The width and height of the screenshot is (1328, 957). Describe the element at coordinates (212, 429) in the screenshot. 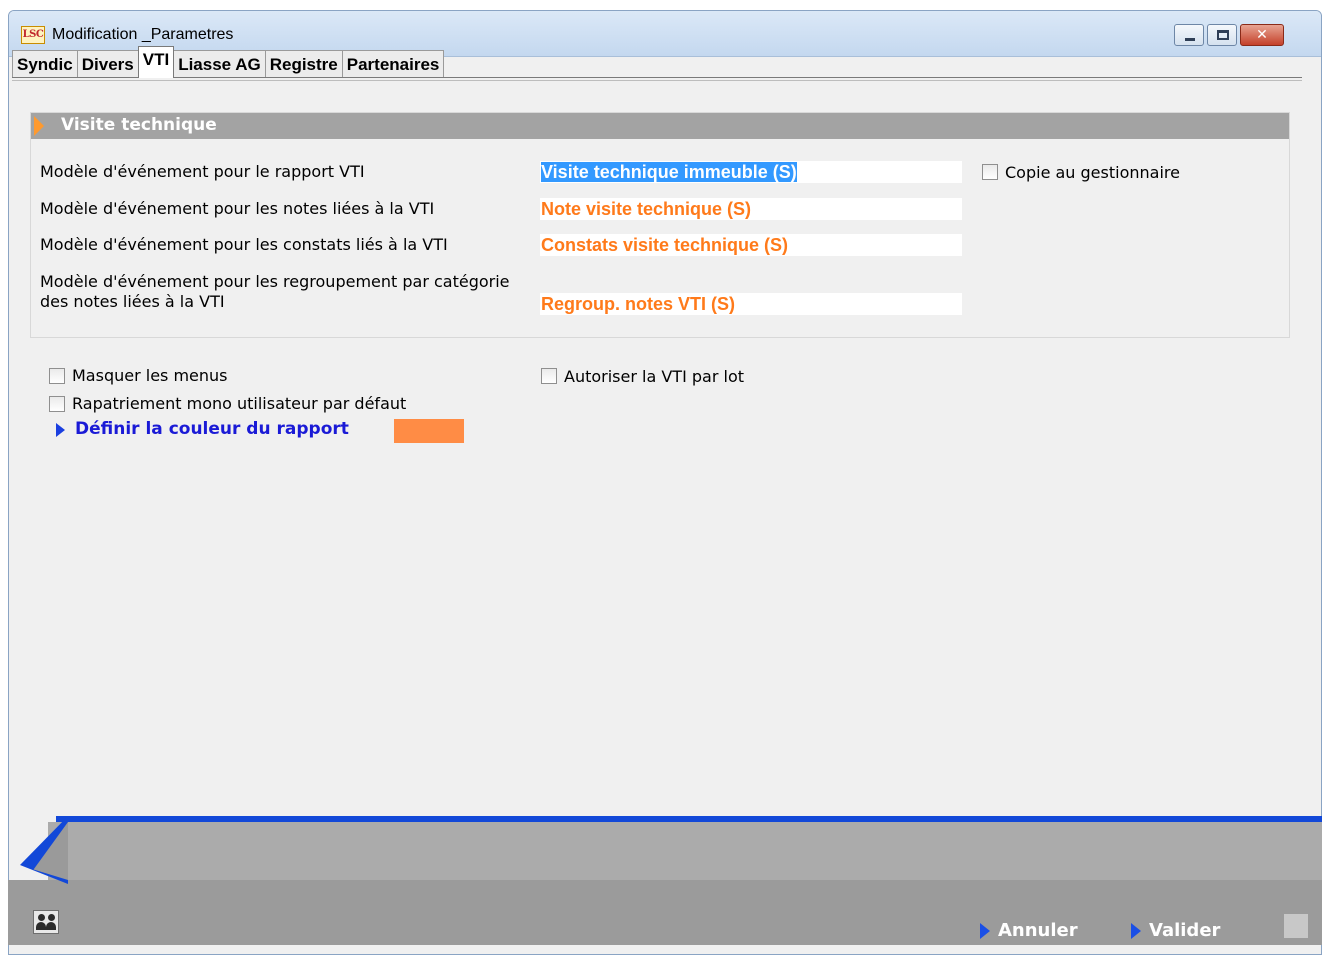

I see `report-color-link: Définir la couleur du rapport` at that location.